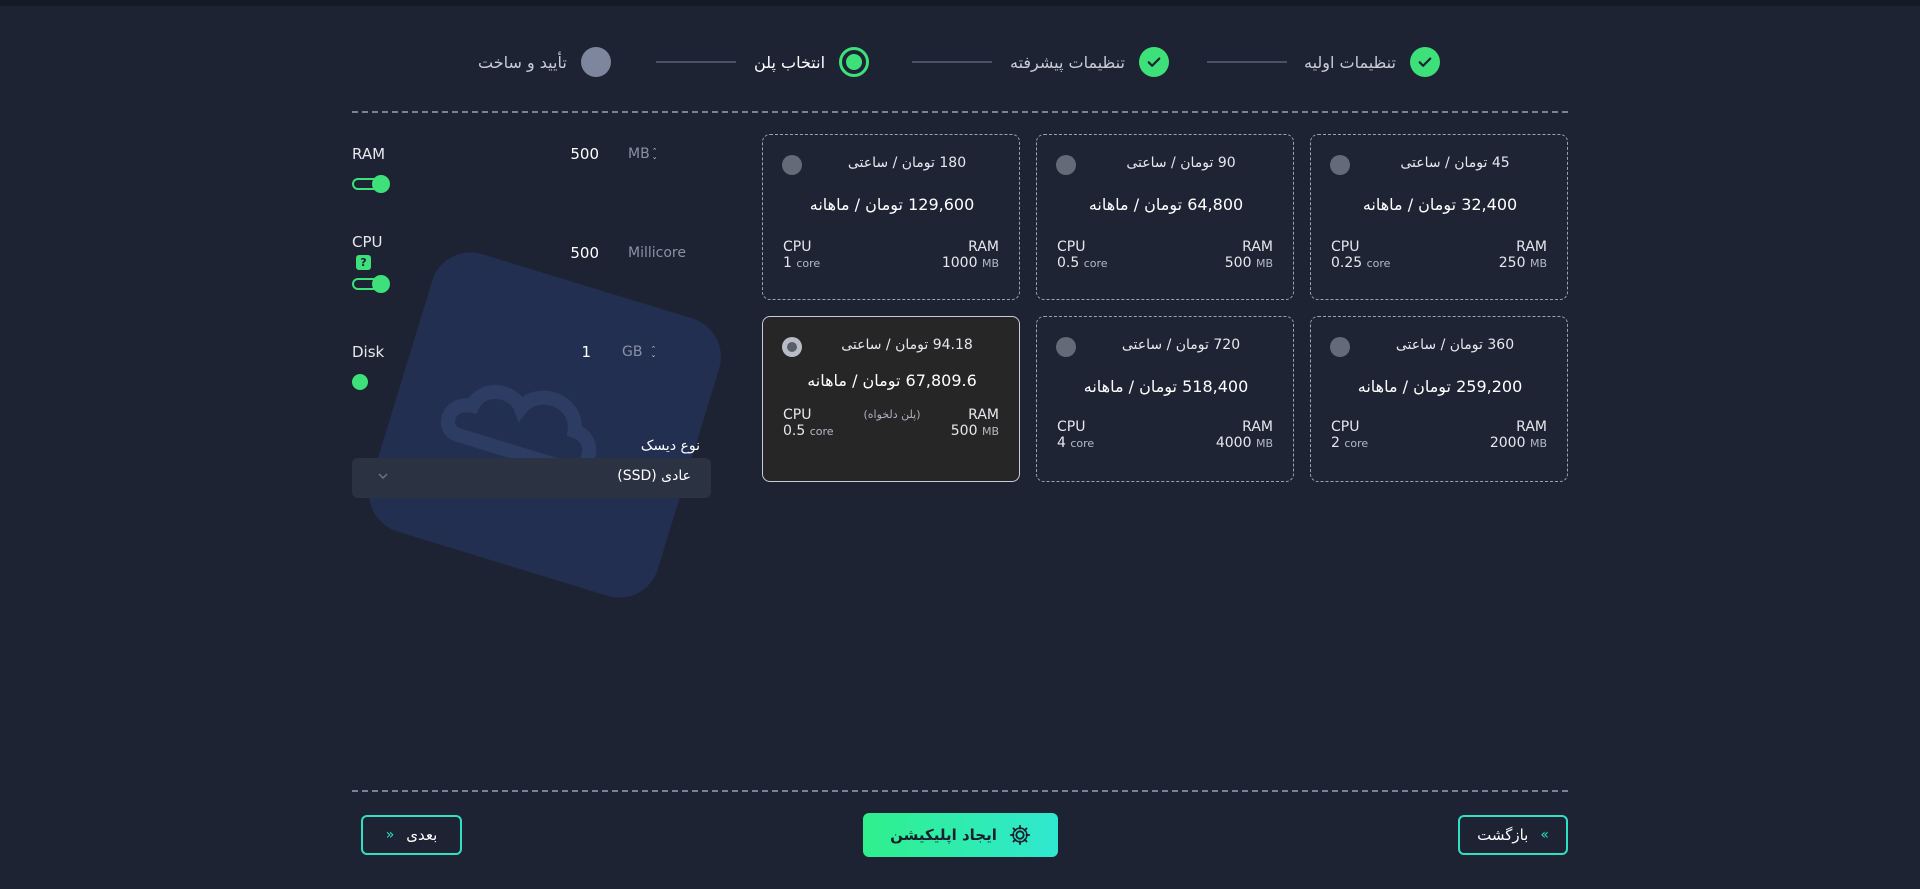  Describe the element at coordinates (960, 3) in the screenshot. I see `top-bar` at that location.